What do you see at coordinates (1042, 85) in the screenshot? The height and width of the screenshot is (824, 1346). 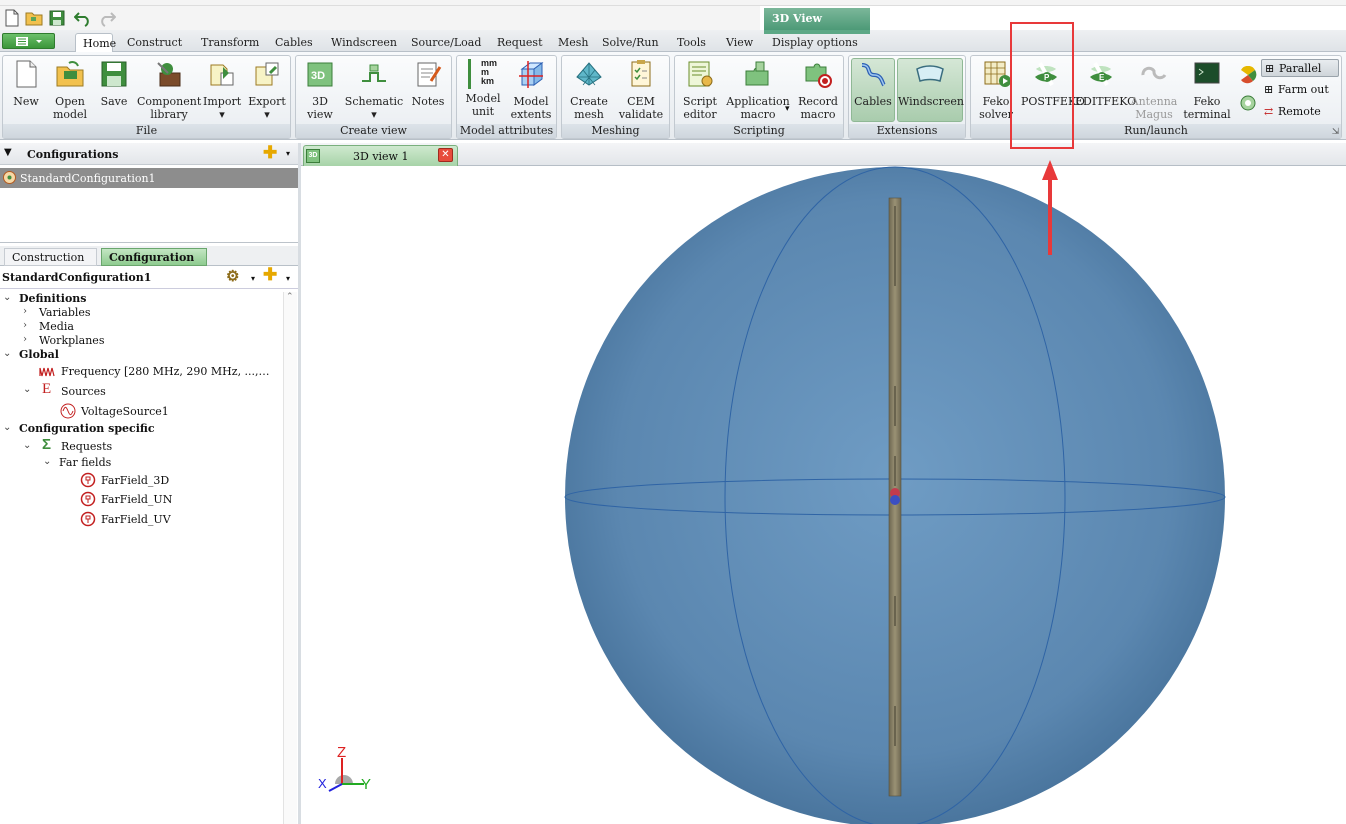 I see `annotation-highlight-box` at bounding box center [1042, 85].